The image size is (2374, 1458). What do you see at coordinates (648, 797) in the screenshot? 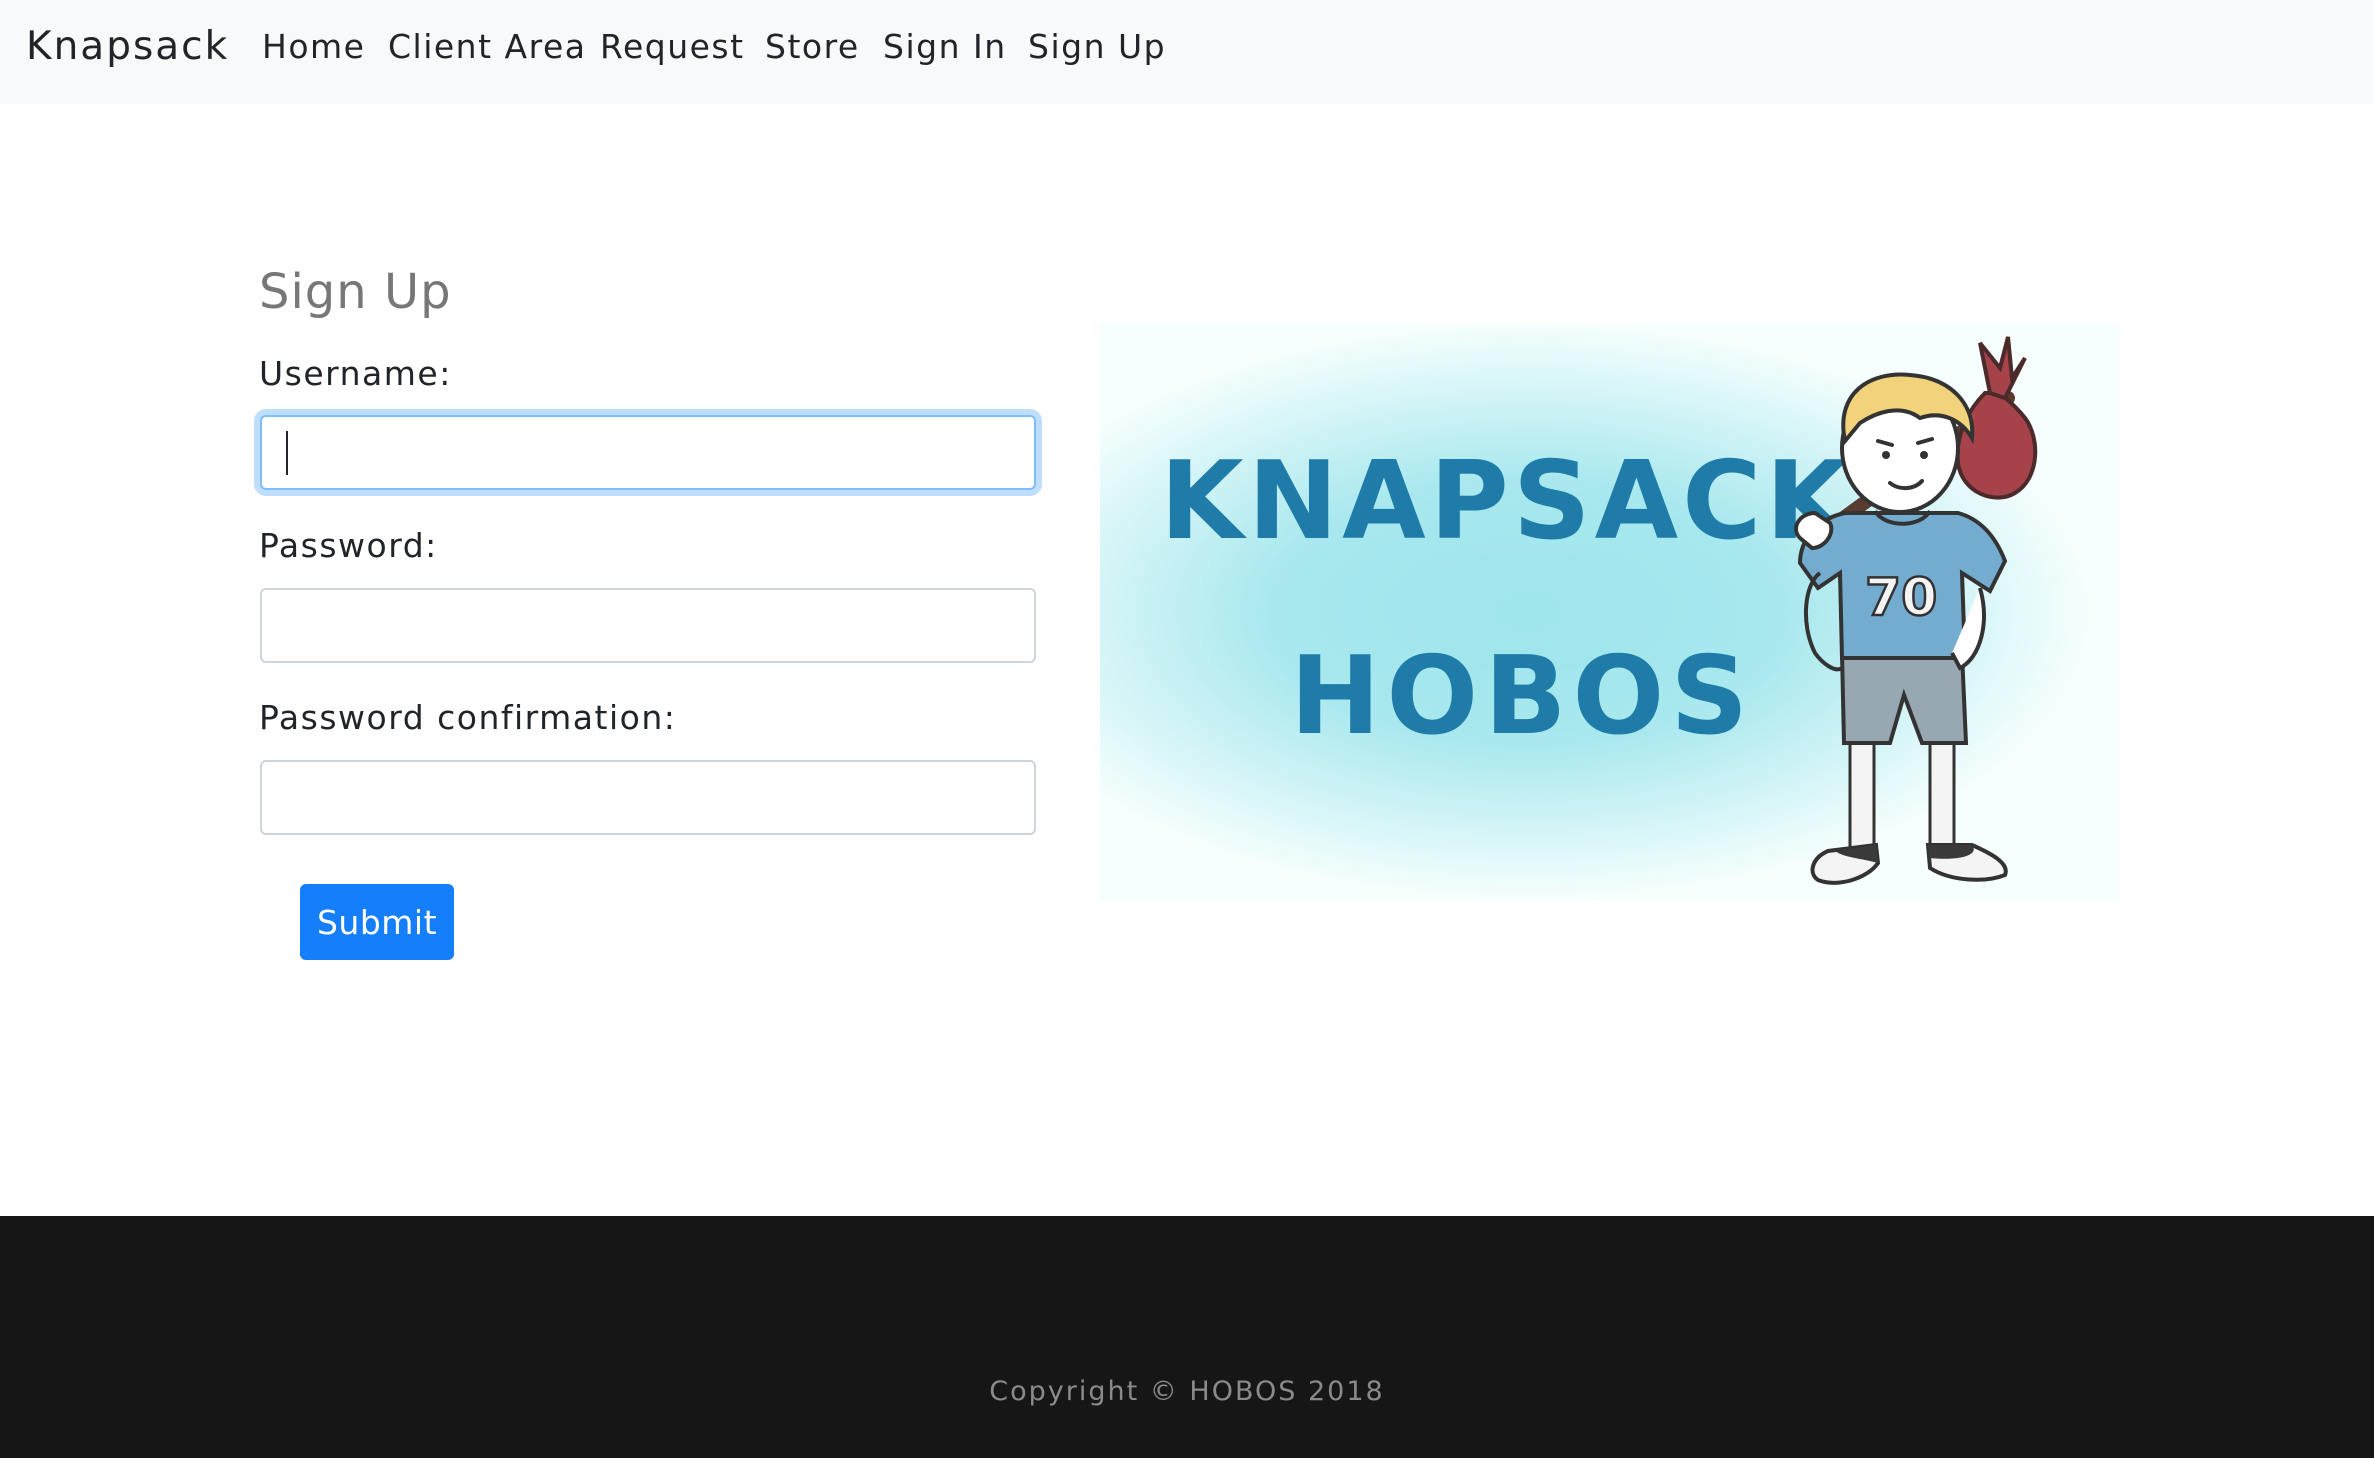
I see `password-confirmation-input` at bounding box center [648, 797].